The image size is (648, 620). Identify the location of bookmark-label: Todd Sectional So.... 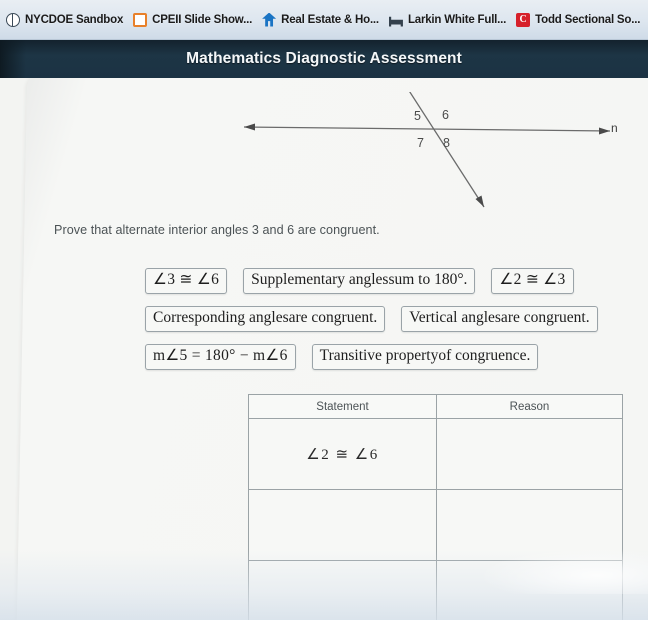
(588, 19).